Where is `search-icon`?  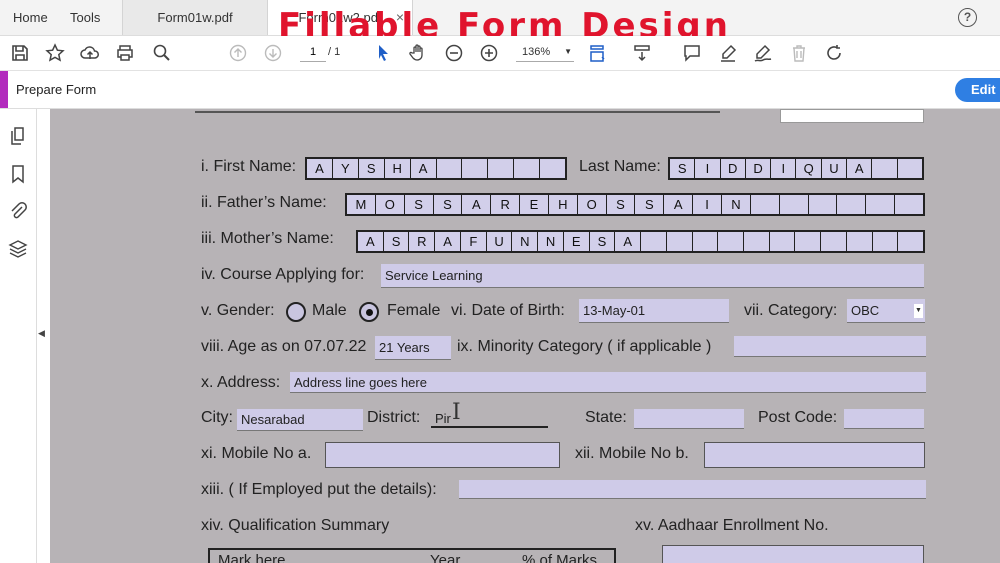
search-icon is located at coordinates (162, 53).